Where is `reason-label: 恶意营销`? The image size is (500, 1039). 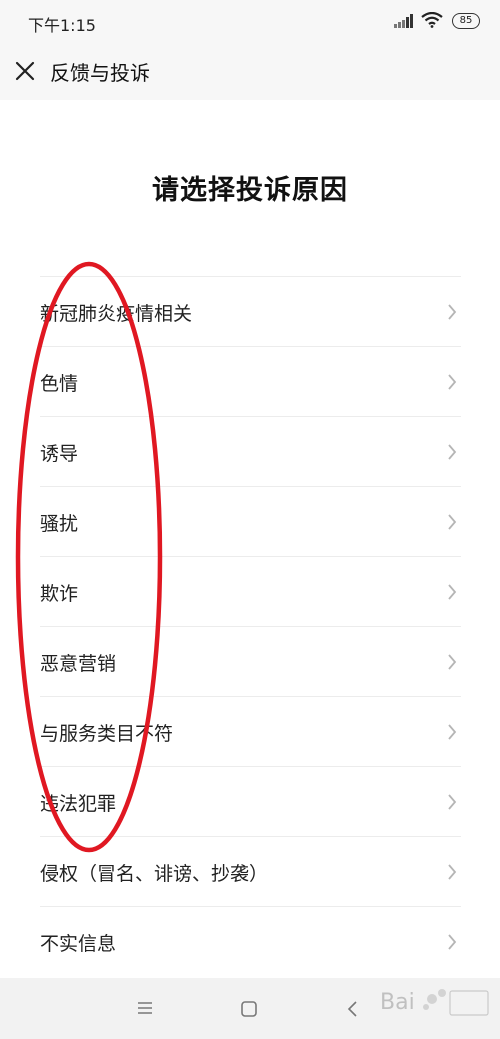
reason-label: 恶意营销 is located at coordinates (78, 664).